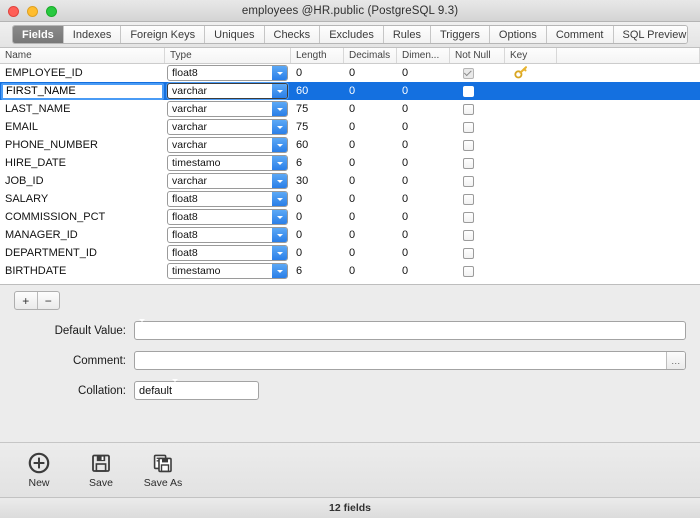 The image size is (700, 518). I want to click on table-row: HIRE_DATE timestamo 6 0 0, so click(350, 163).